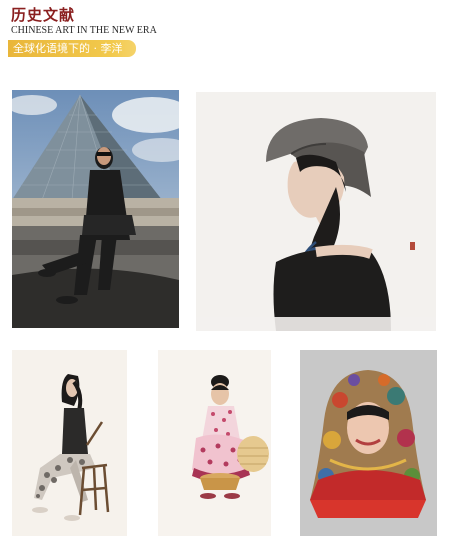 Image resolution: width=450 pixels, height=553 pixels. What do you see at coordinates (84, 21) in the screenshot?
I see `page-header: 历史文献 CHINESE ART IN THE NEW ERA` at bounding box center [84, 21].